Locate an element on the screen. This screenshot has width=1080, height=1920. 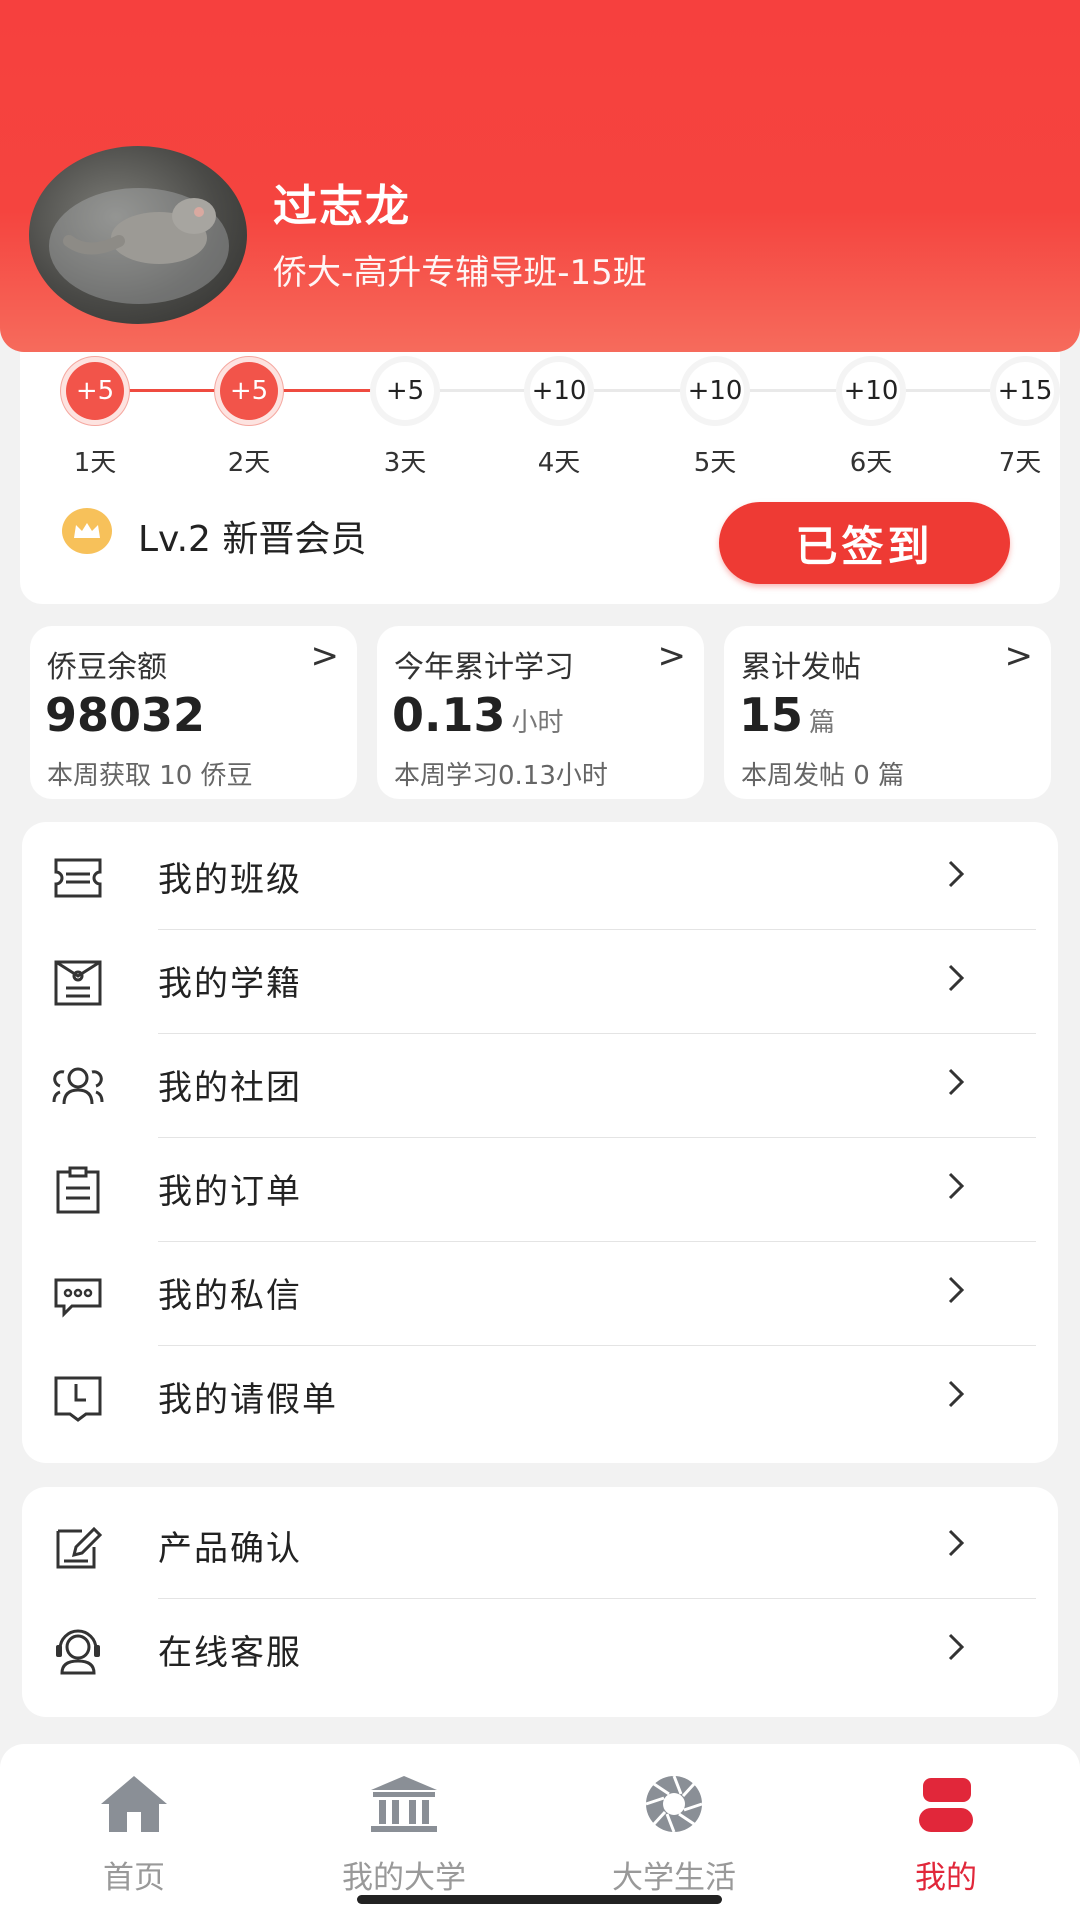
home-indicator is located at coordinates (539, 1899).